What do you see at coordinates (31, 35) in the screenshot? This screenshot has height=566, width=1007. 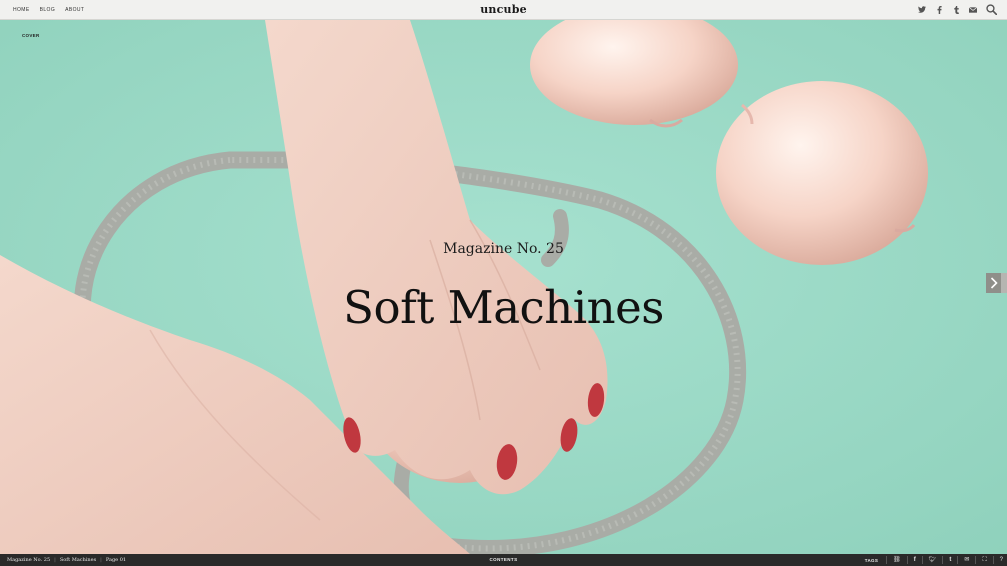 I see `section-label: COVER` at bounding box center [31, 35].